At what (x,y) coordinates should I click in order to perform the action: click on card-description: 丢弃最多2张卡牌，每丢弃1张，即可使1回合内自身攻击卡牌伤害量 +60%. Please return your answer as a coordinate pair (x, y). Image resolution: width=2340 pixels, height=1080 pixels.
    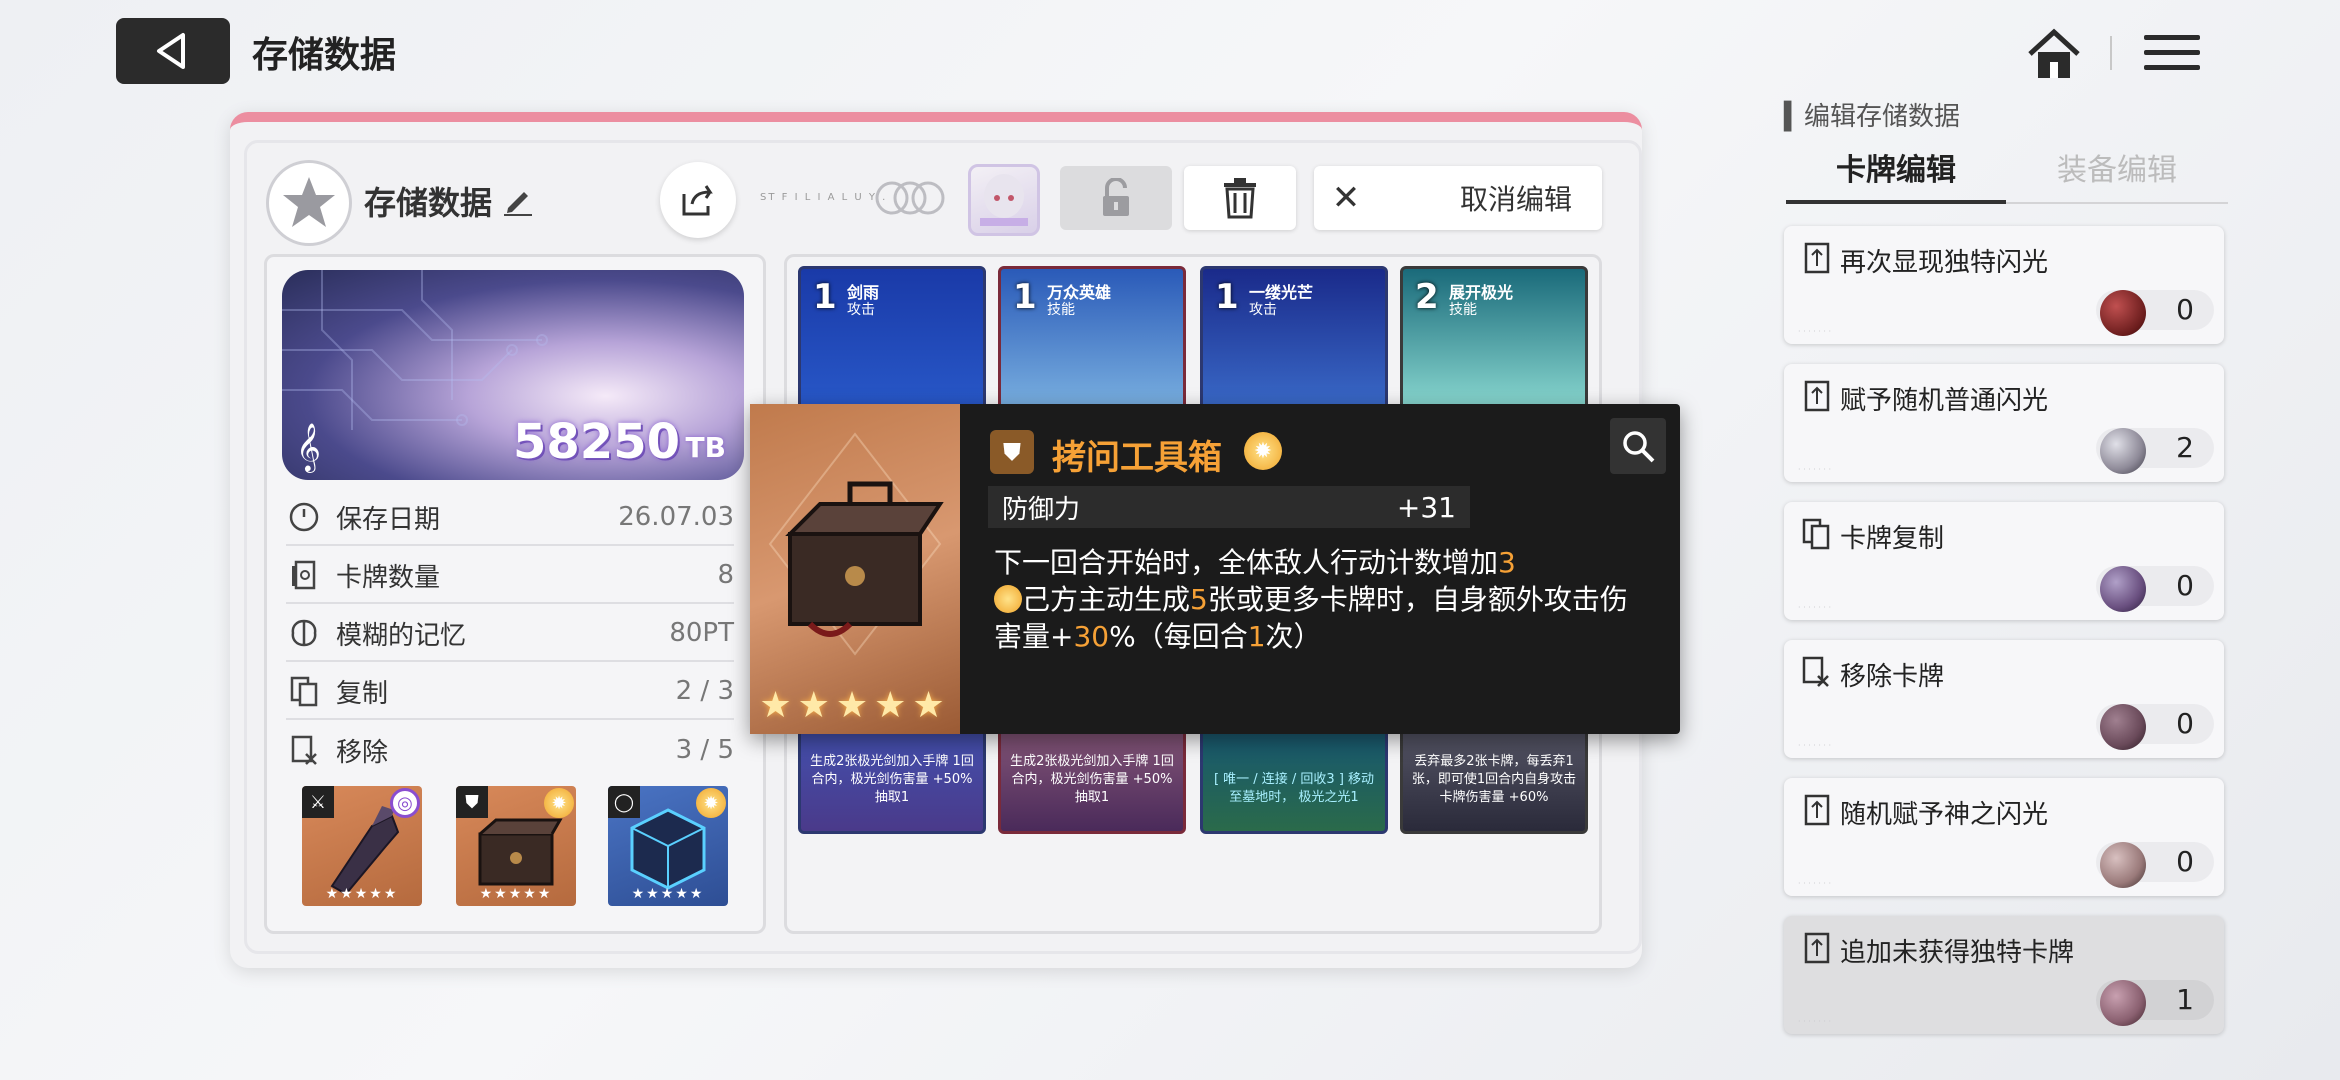
    Looking at the image, I should click on (1494, 779).